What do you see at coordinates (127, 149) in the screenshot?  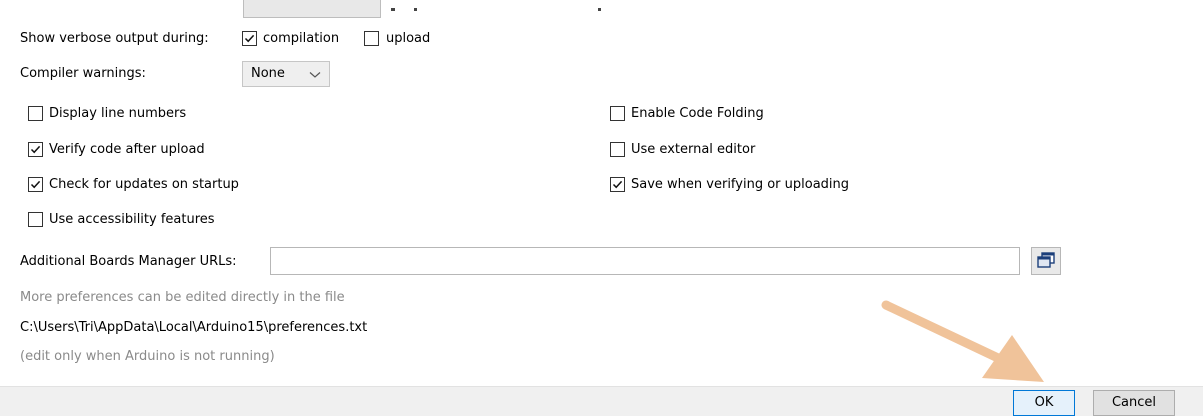 I see `verify-after-upload-label: Verify code after upload` at bounding box center [127, 149].